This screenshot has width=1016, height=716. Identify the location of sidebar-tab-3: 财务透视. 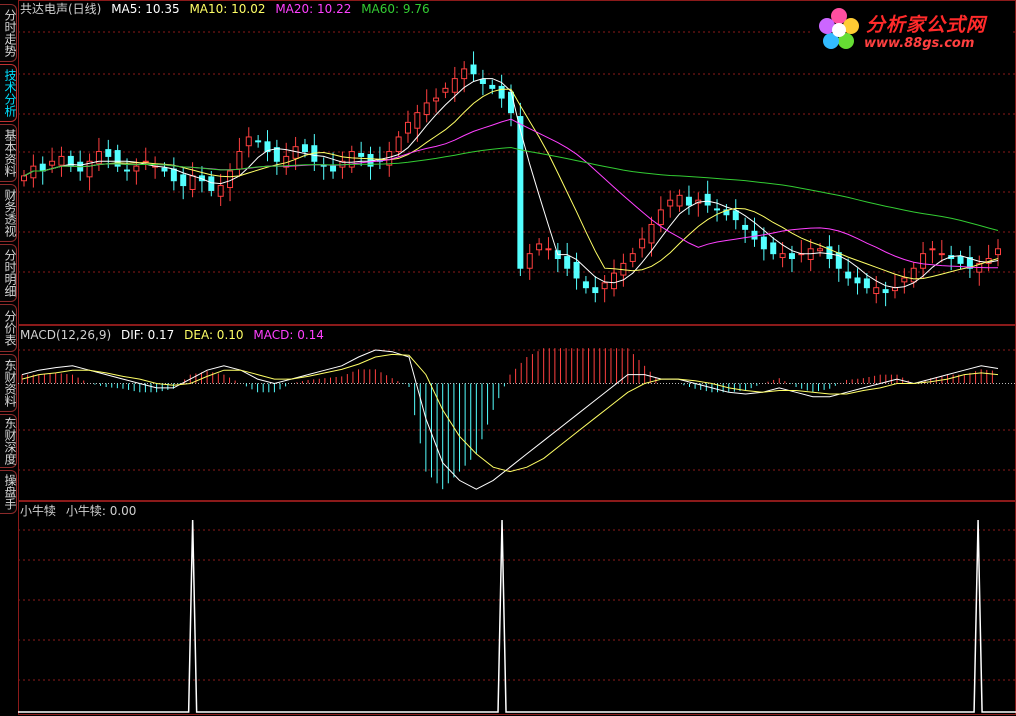
(8, 213).